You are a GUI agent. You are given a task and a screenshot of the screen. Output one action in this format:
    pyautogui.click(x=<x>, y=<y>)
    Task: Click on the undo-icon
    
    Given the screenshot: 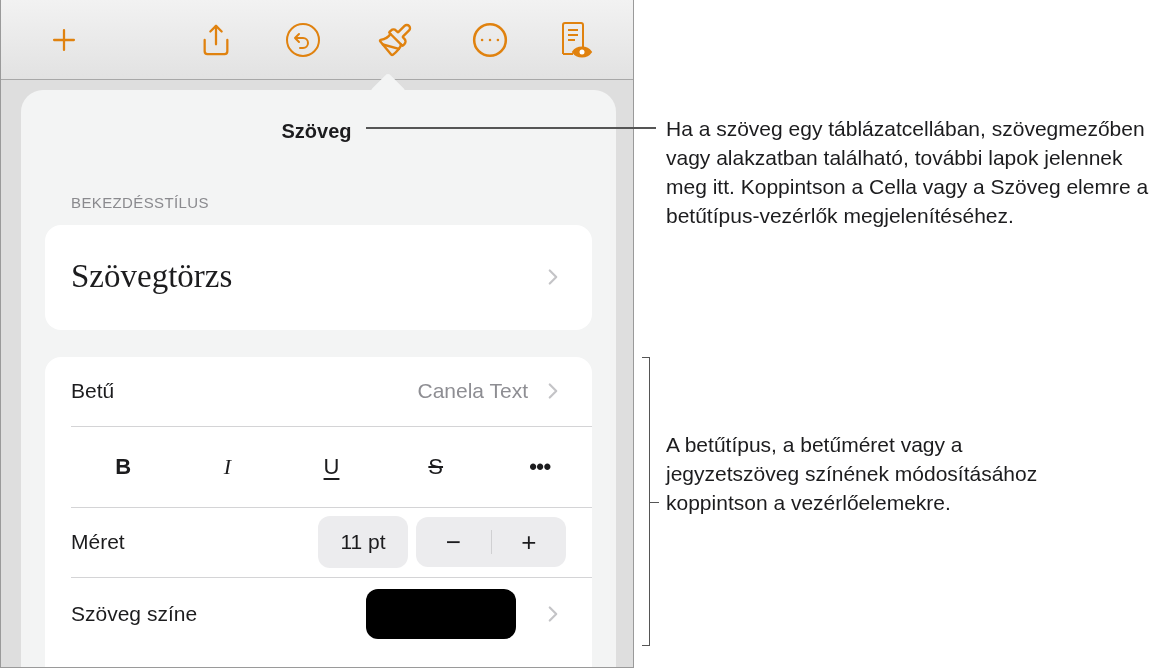 What is the action you would take?
    pyautogui.click(x=303, y=39)
    